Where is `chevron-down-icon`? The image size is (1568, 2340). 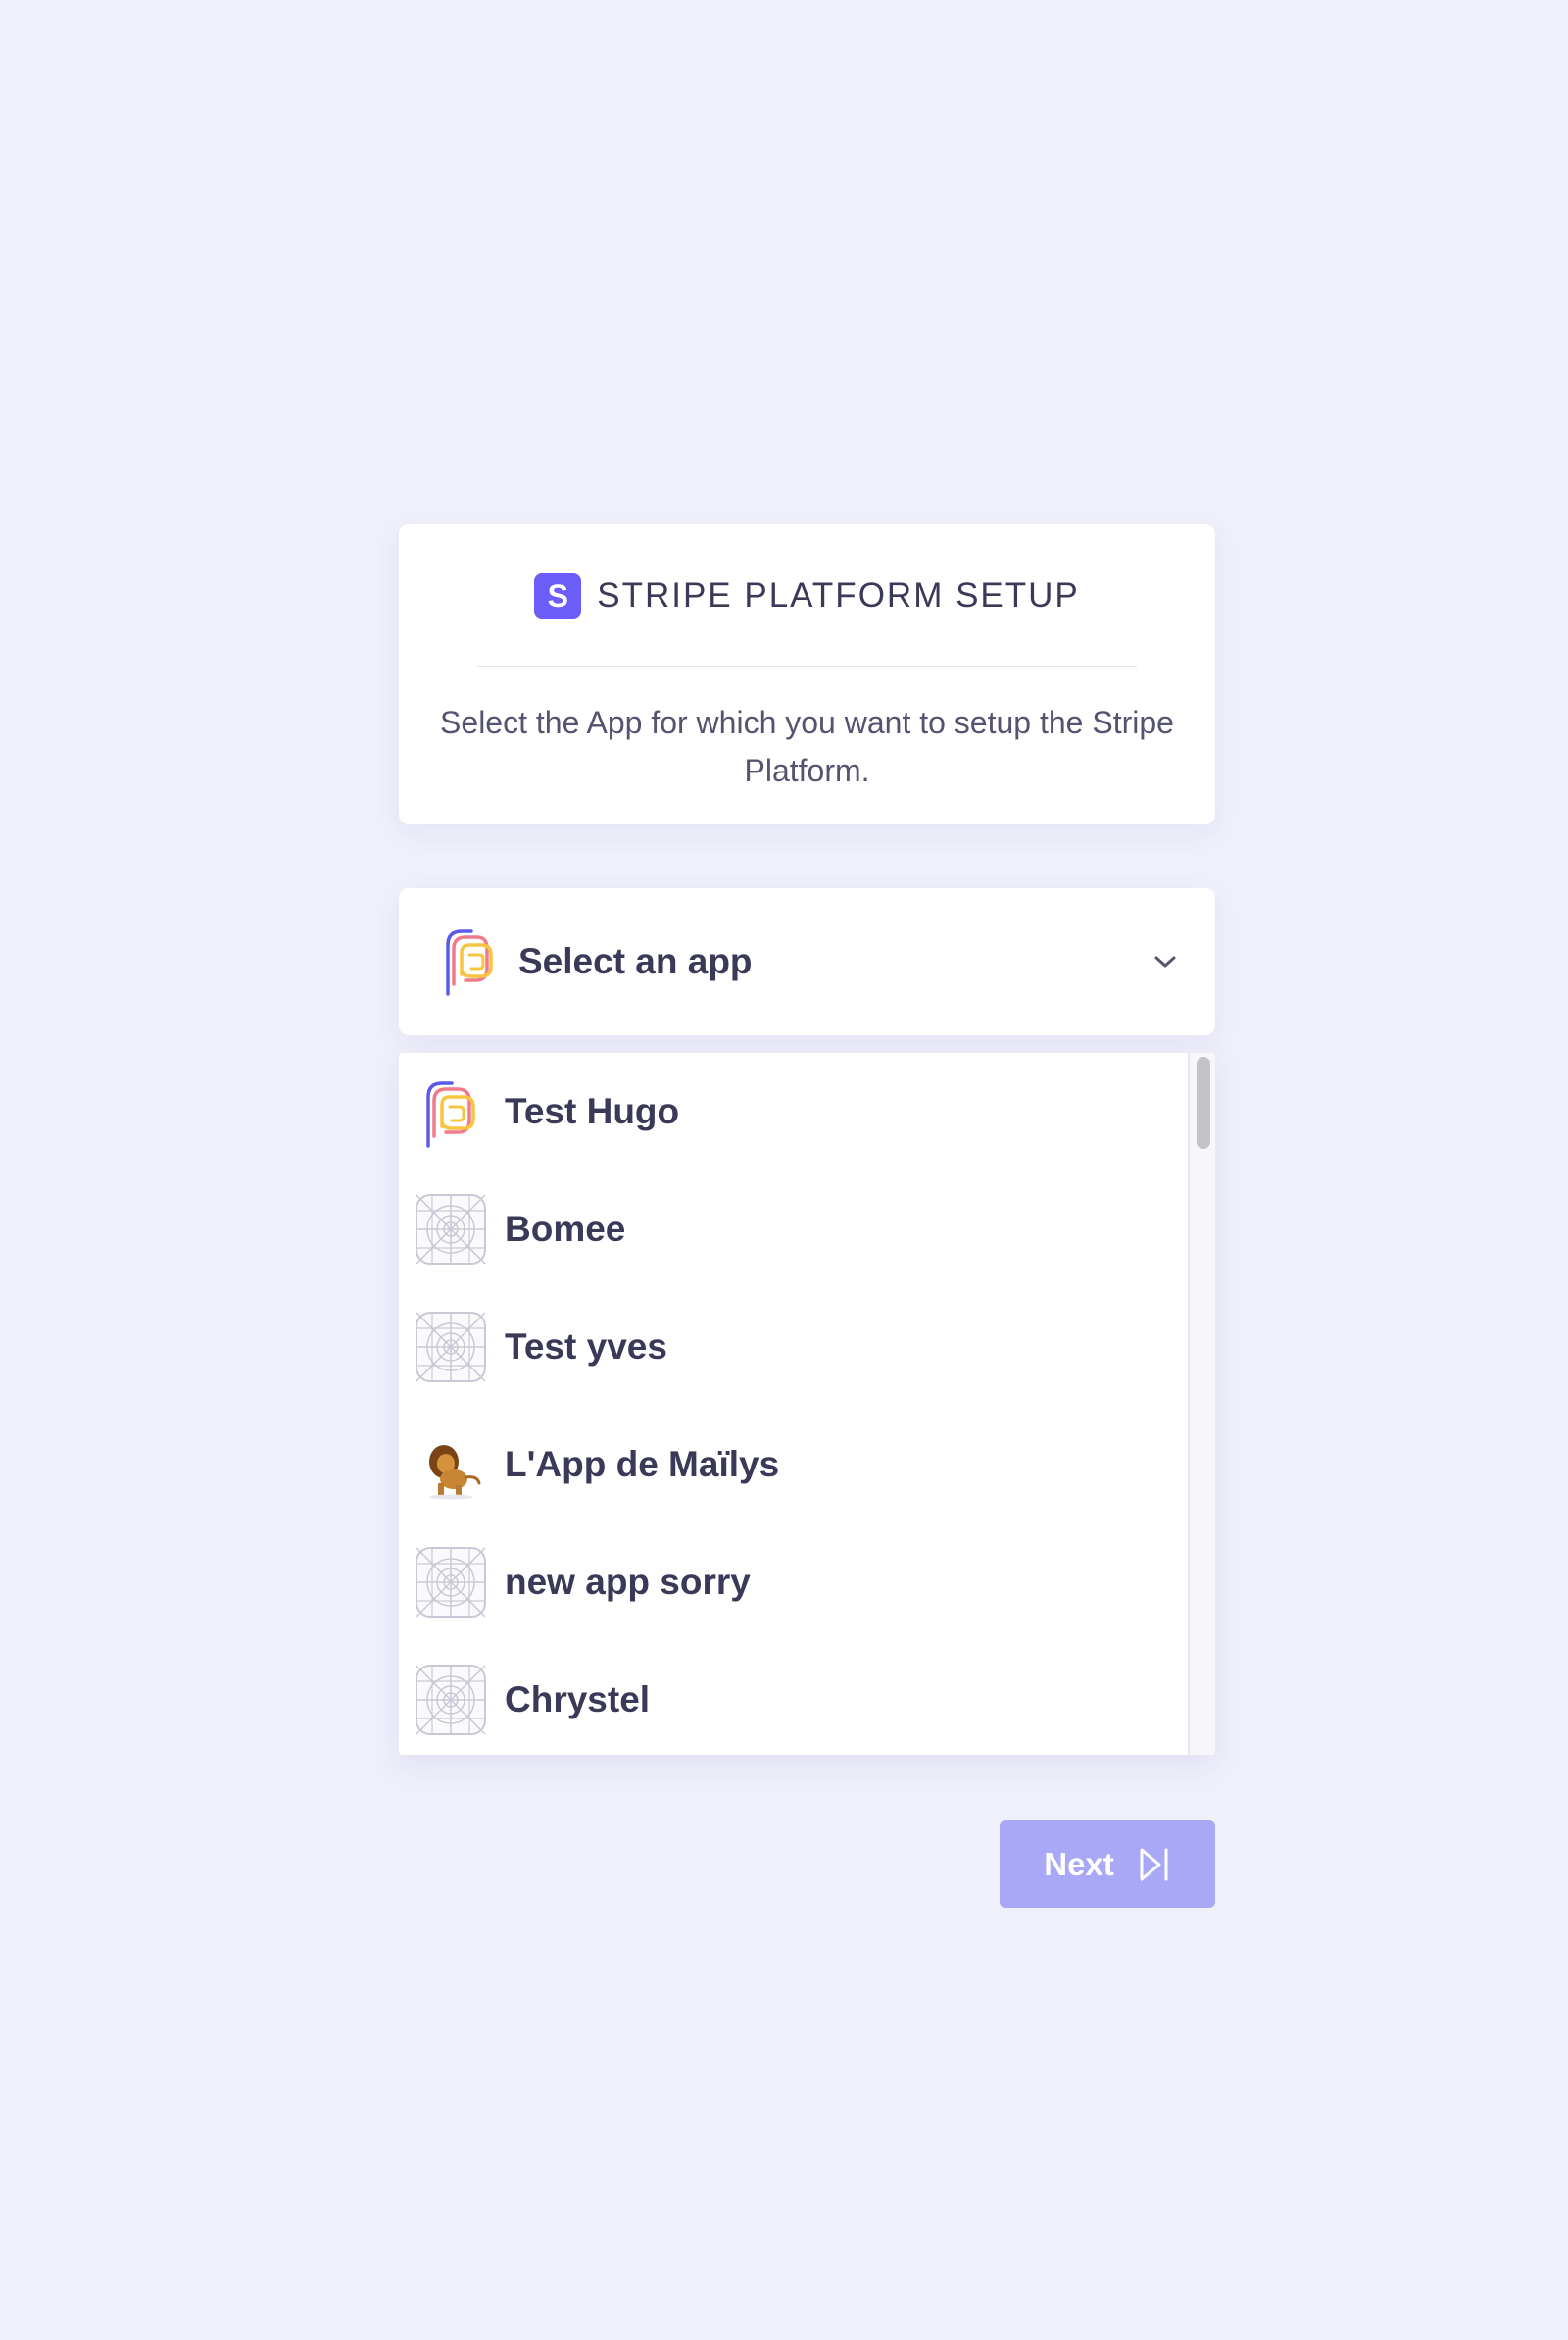
chevron-down-icon is located at coordinates (1165, 961).